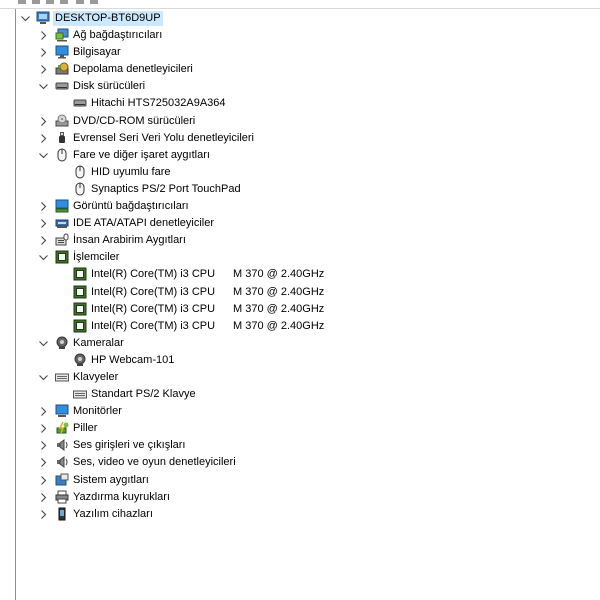 This screenshot has width=600, height=600. Describe the element at coordinates (62, 480) in the screenshot. I see `system-device-icon` at that location.